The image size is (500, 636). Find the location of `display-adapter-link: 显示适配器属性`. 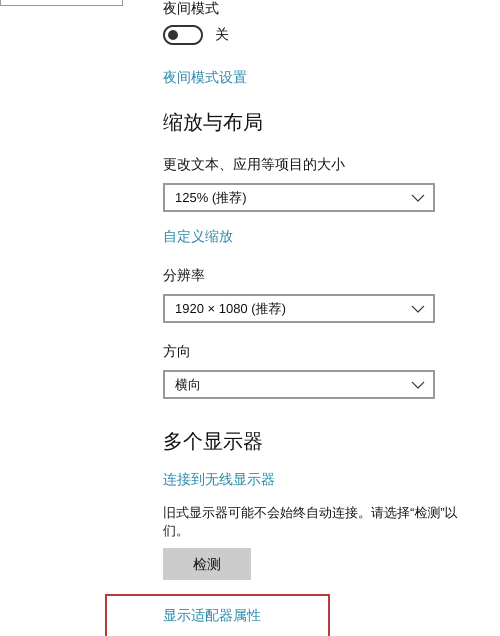

display-adapter-link: 显示适配器属性 is located at coordinates (212, 615).